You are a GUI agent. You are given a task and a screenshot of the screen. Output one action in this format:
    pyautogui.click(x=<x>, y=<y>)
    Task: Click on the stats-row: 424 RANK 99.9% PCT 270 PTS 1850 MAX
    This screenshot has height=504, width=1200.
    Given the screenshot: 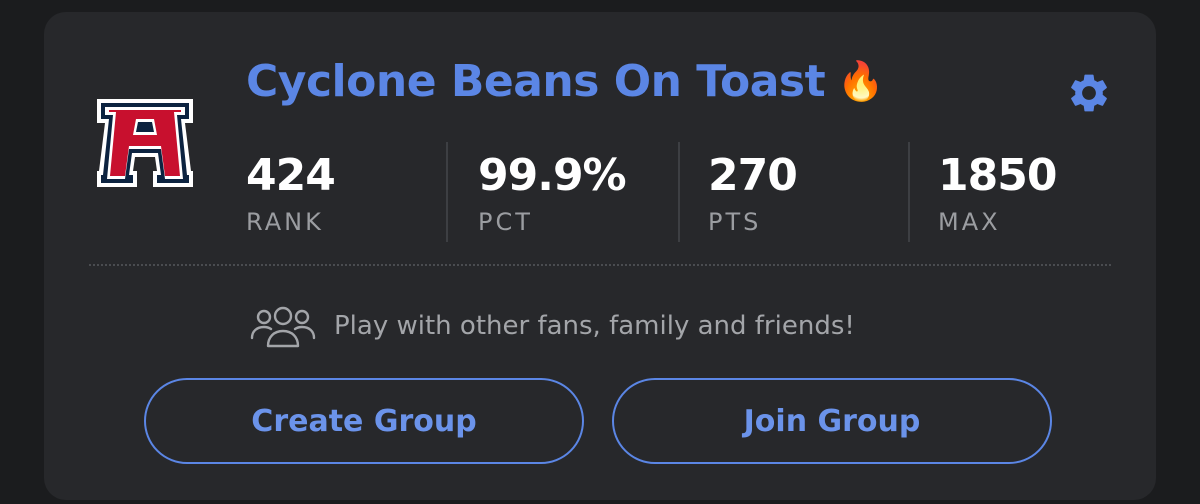 What is the action you would take?
    pyautogui.click(x=681, y=192)
    